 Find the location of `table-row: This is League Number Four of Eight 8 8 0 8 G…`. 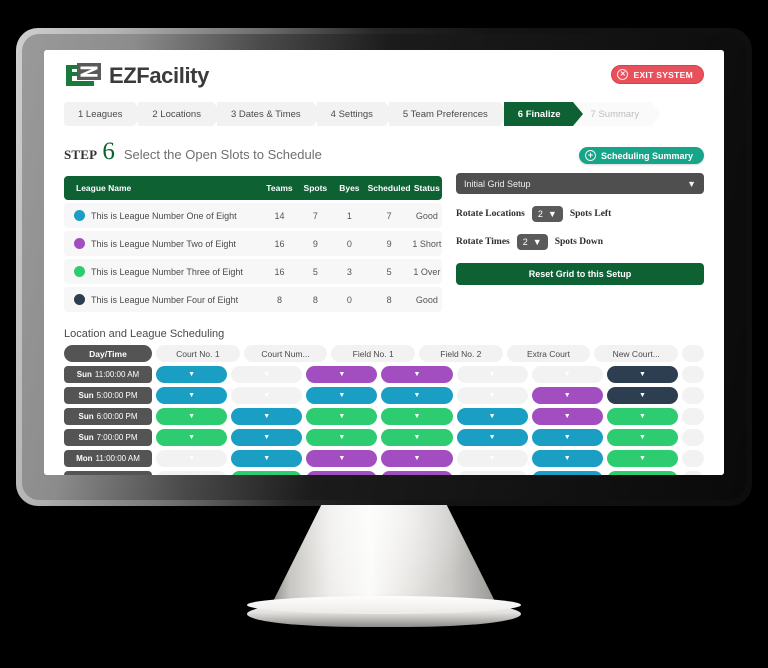

table-row: This is League Number Four of Eight 8 8 0 8 G… is located at coordinates (253, 299).